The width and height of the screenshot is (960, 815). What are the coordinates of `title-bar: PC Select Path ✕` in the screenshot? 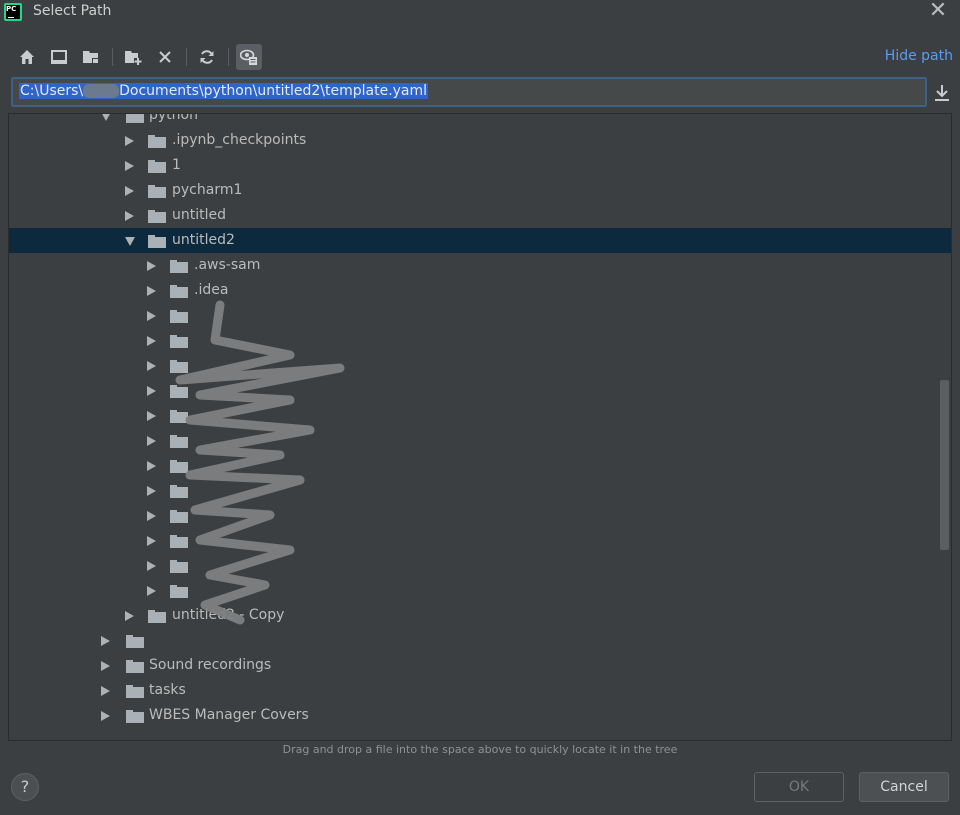 It's located at (480, 13).